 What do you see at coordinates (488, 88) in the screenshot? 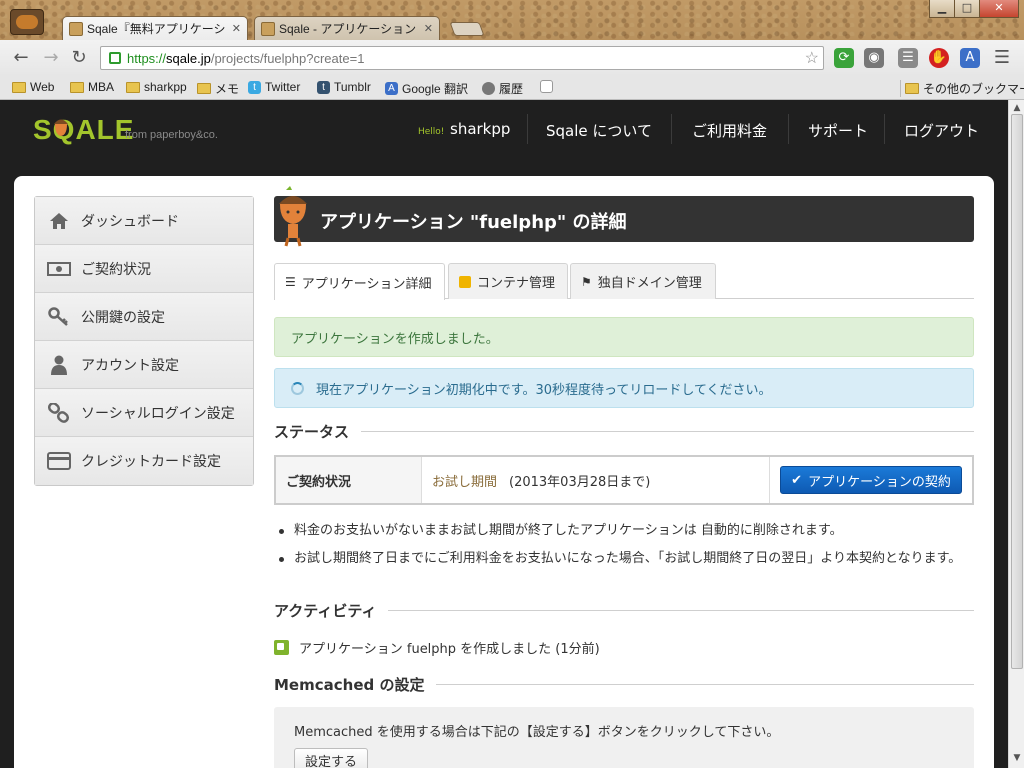
I see `history-icon` at bounding box center [488, 88].